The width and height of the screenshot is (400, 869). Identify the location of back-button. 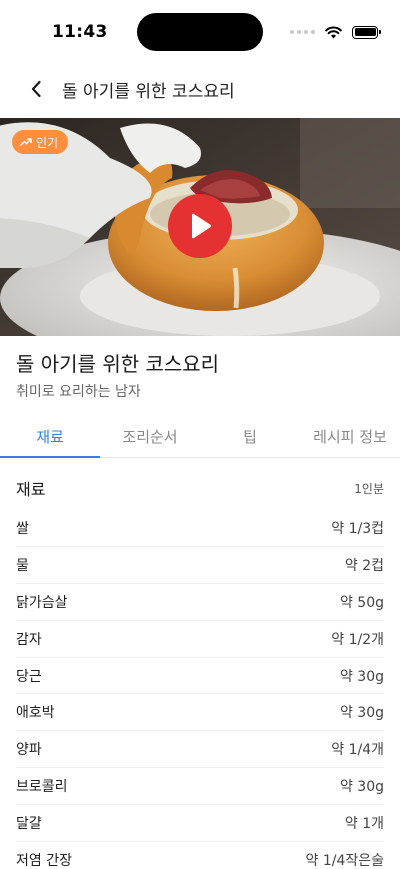
(36, 89).